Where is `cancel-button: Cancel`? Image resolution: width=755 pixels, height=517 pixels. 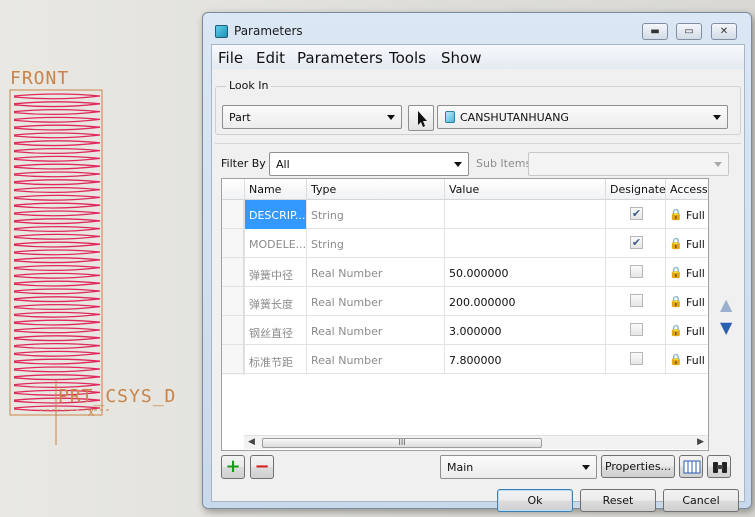
cancel-button: Cancel is located at coordinates (701, 500).